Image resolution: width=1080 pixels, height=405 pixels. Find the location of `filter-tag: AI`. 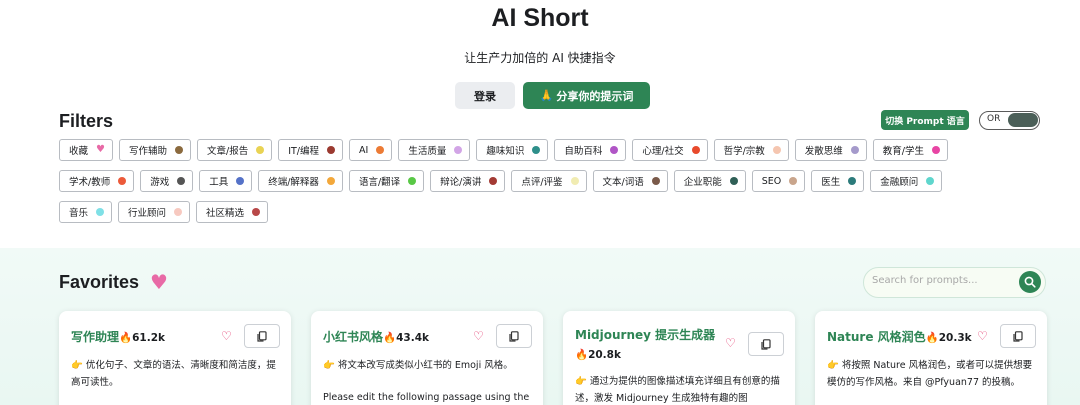

filter-tag: AI is located at coordinates (371, 150).